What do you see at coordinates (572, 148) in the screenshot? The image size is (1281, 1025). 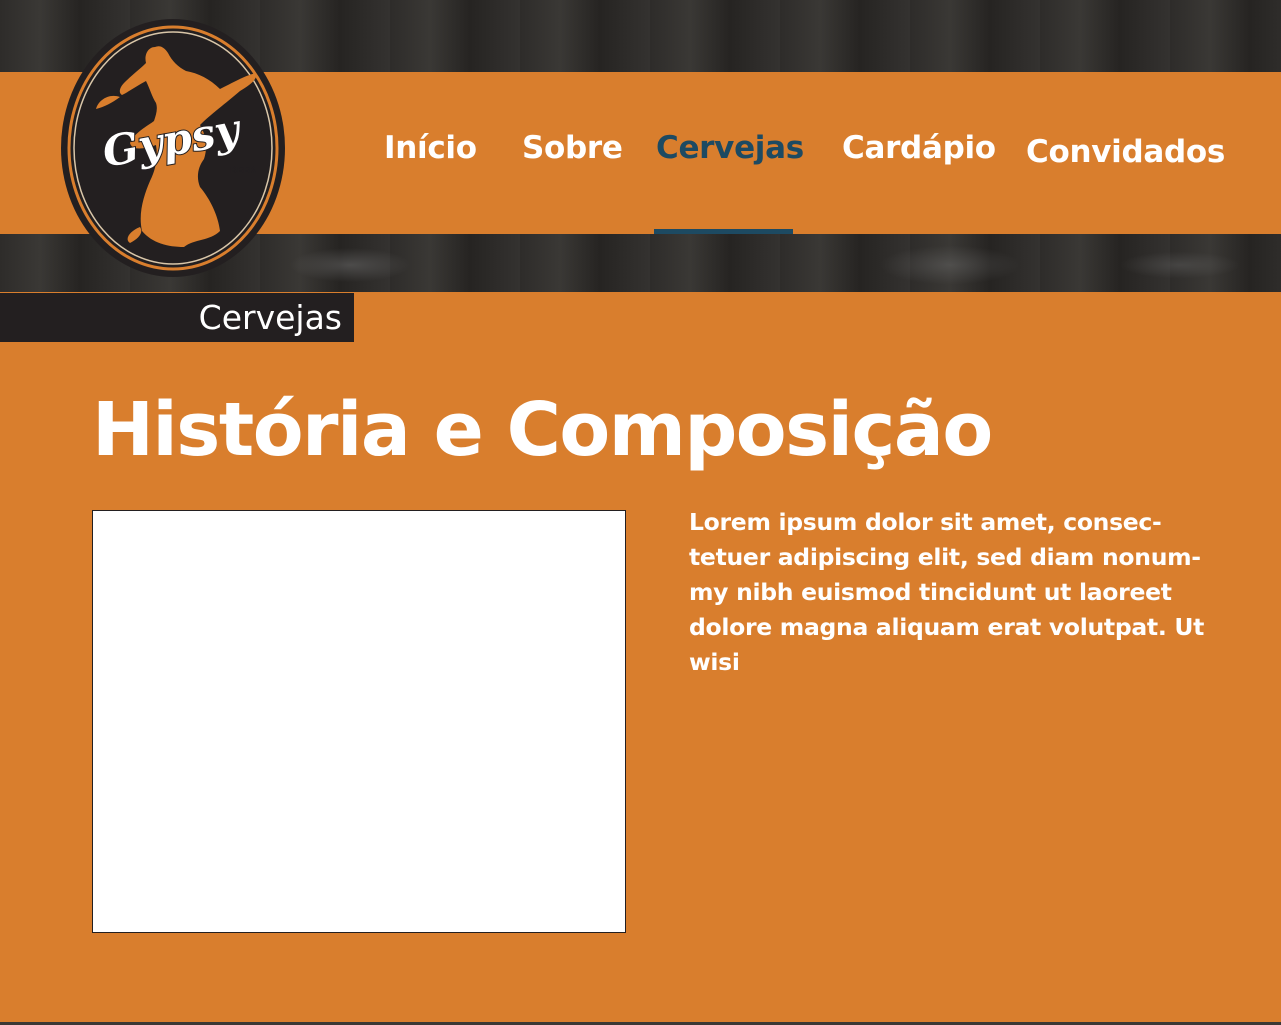 I see `nav-item-sobre: Sobre` at bounding box center [572, 148].